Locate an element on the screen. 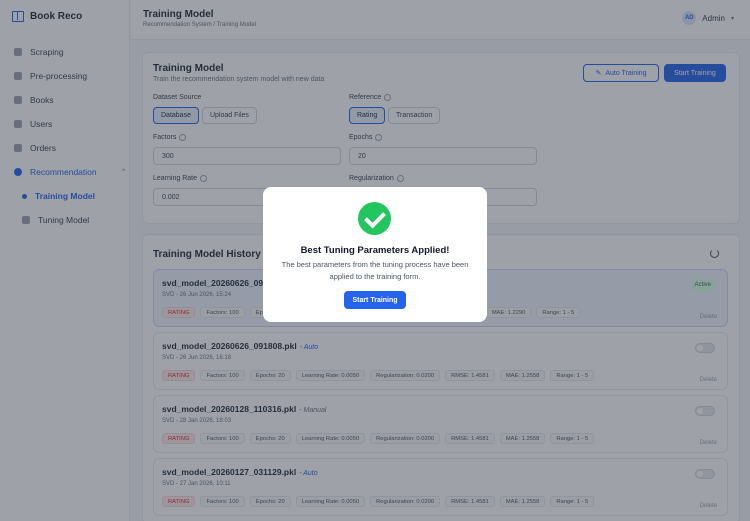 This screenshot has width=750, height=521. modal-title: Best Tuning Parameters Applied! is located at coordinates (375, 250).